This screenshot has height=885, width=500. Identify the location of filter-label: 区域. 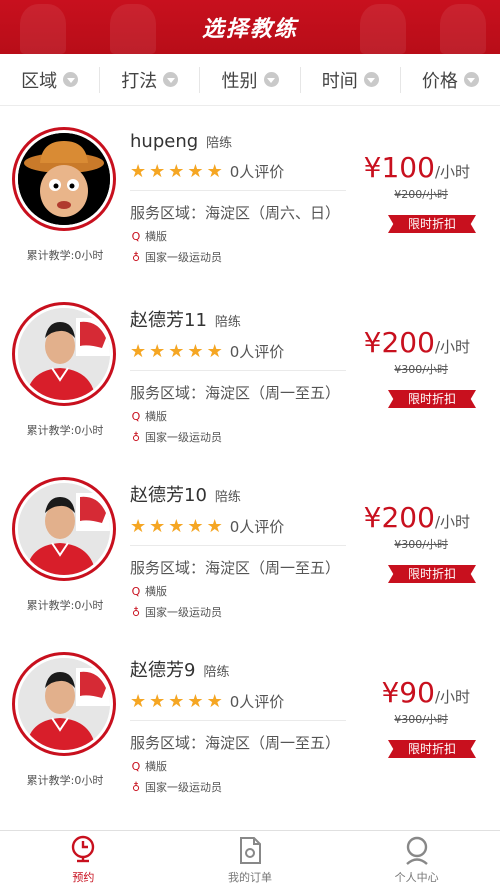
(39, 81).